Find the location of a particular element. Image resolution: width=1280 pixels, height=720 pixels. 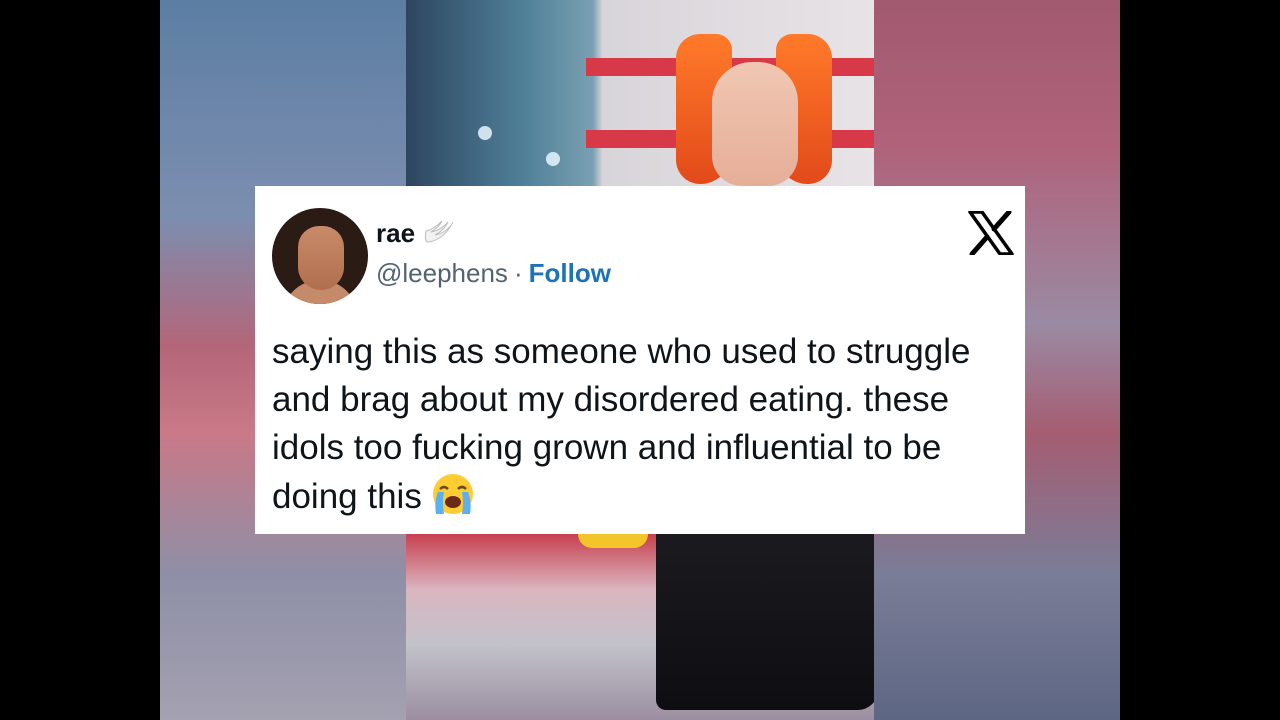

video-clip-bottom is located at coordinates (640, 627).